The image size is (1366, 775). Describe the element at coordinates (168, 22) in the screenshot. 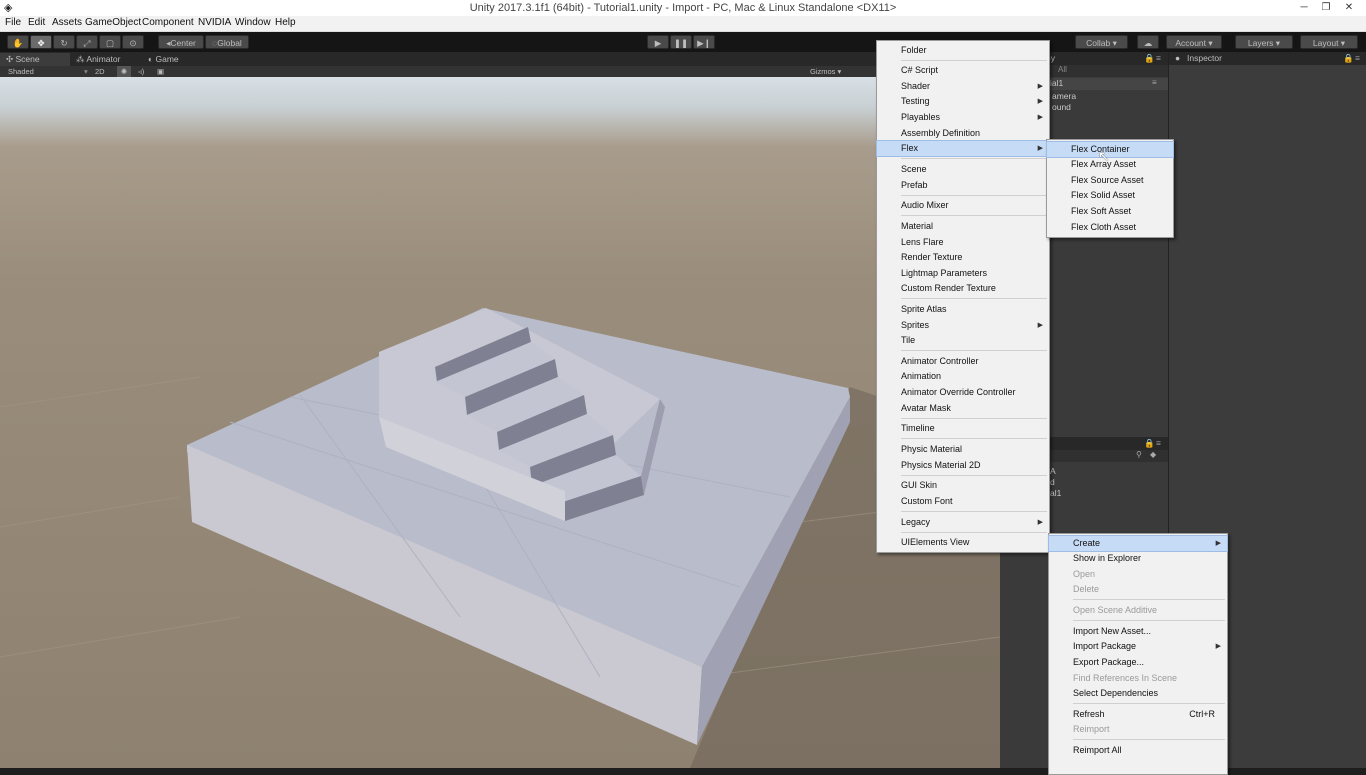

I see `menu-component: Component` at that location.